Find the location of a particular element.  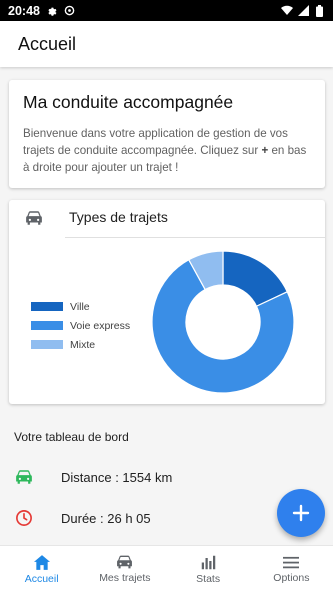

legend-label: Mixte is located at coordinates (83, 344).